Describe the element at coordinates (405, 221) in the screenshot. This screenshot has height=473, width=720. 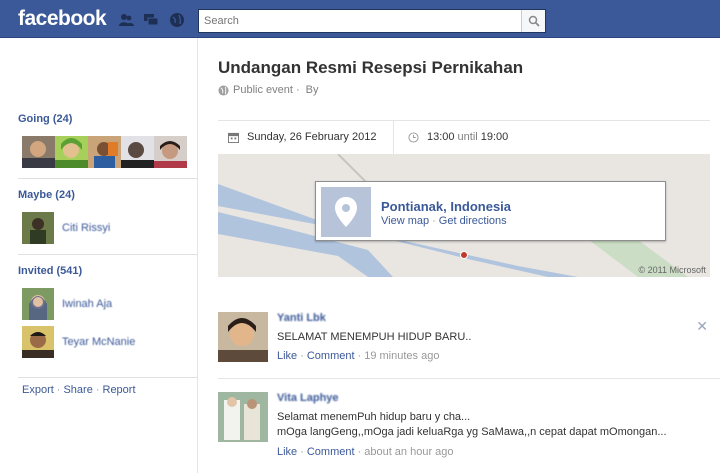
I see `view-map-link: View map` at that location.